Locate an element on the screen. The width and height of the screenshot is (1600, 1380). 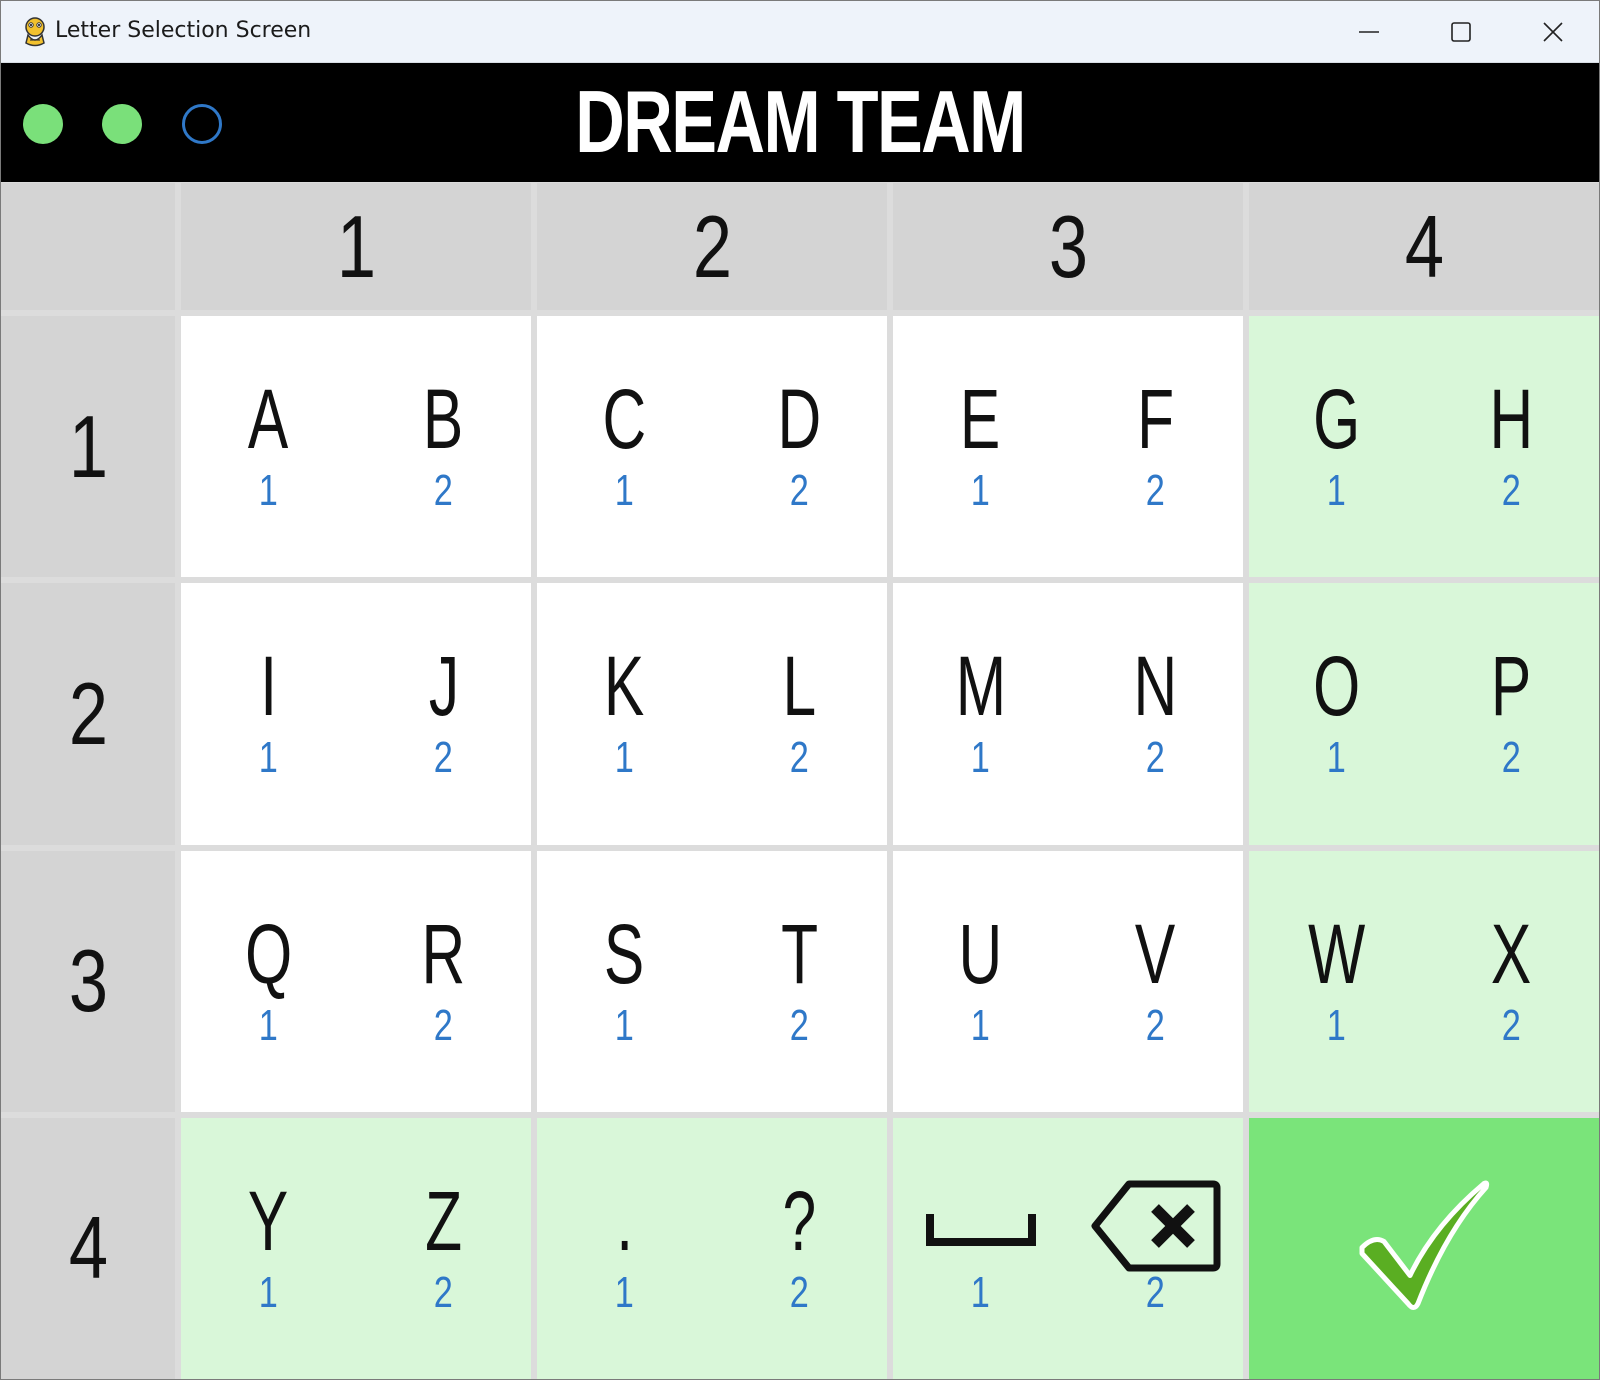
letter-key-k: K1 is located at coordinates (624, 713).